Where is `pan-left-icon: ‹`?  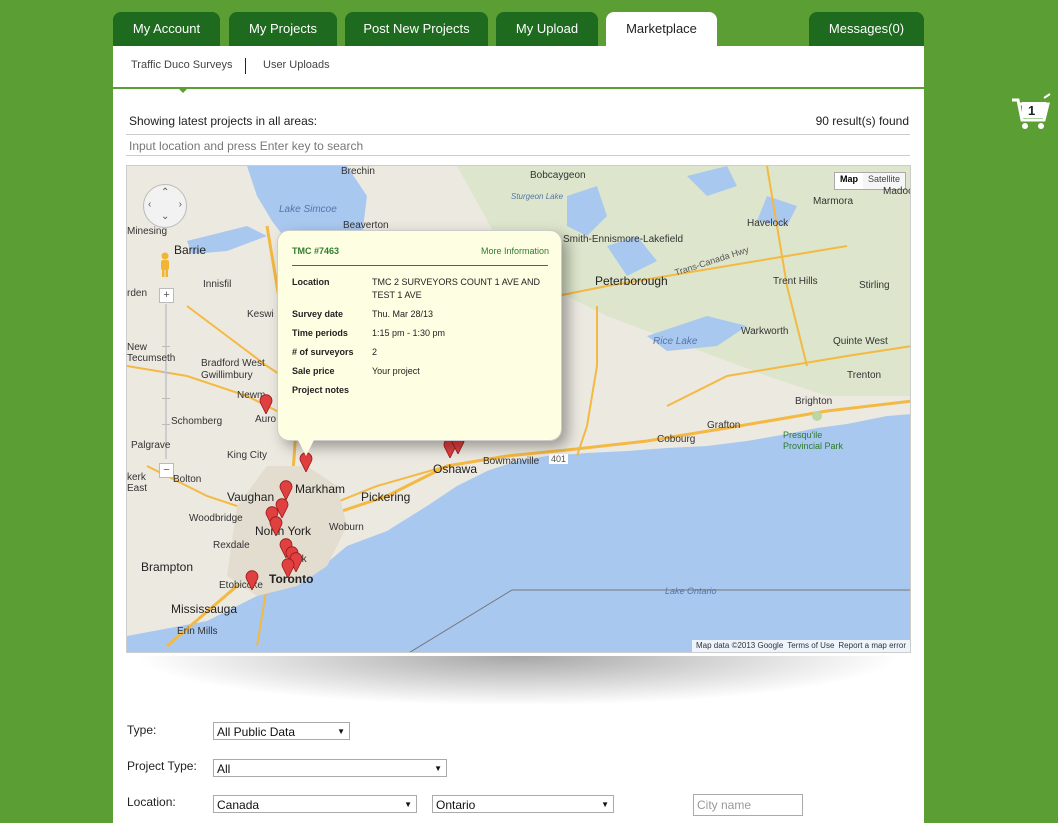
pan-left-icon: ‹ is located at coordinates (149, 204).